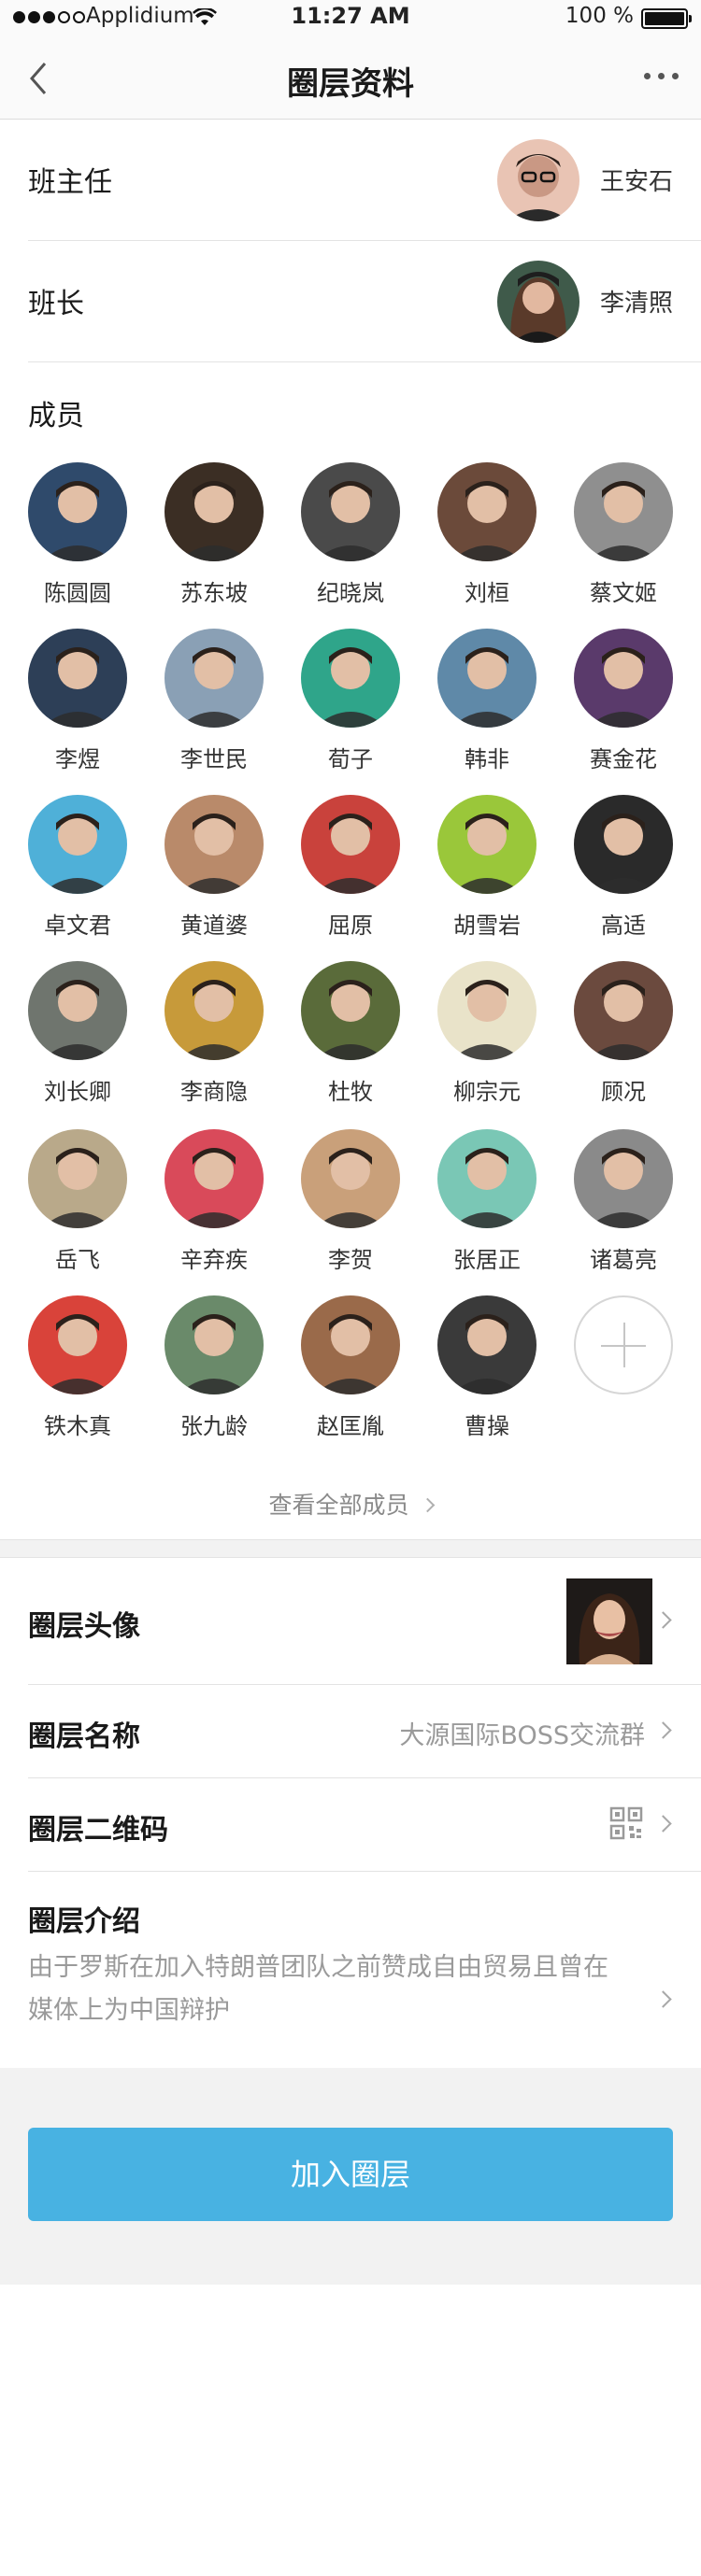  I want to click on member-item: 纪晓岚, so click(350, 545).